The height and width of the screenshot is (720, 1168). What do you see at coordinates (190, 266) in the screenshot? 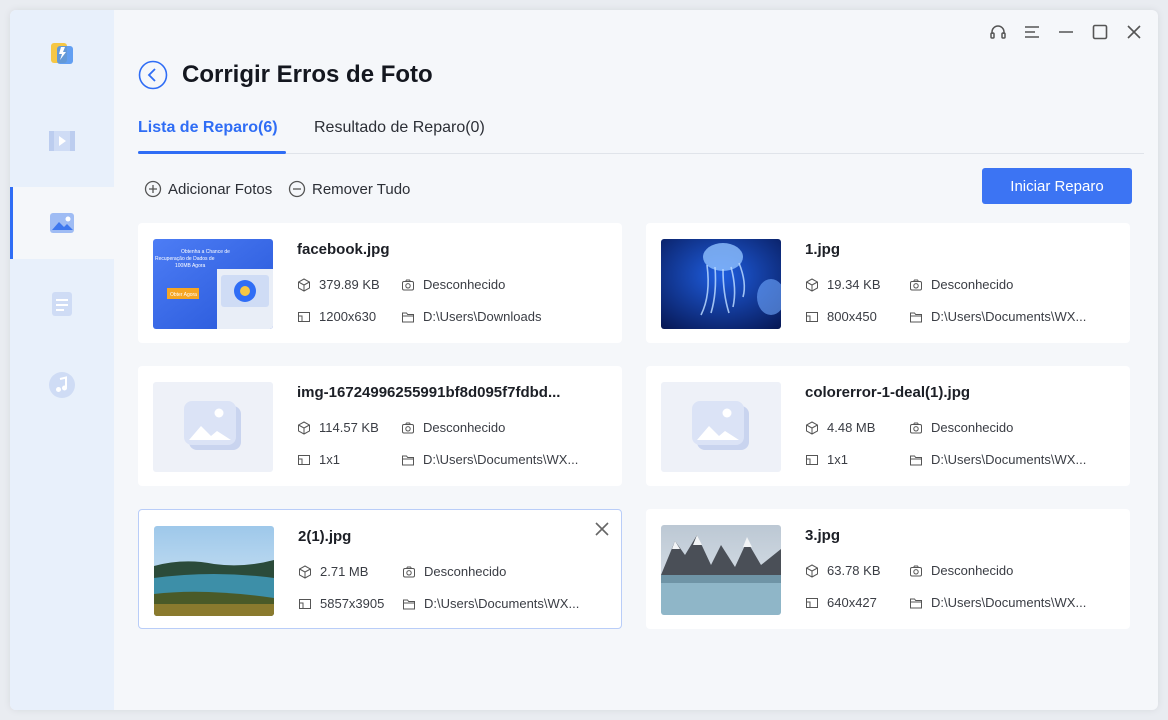
I see `thumb-text-line3: 100MB Agora` at bounding box center [190, 266].